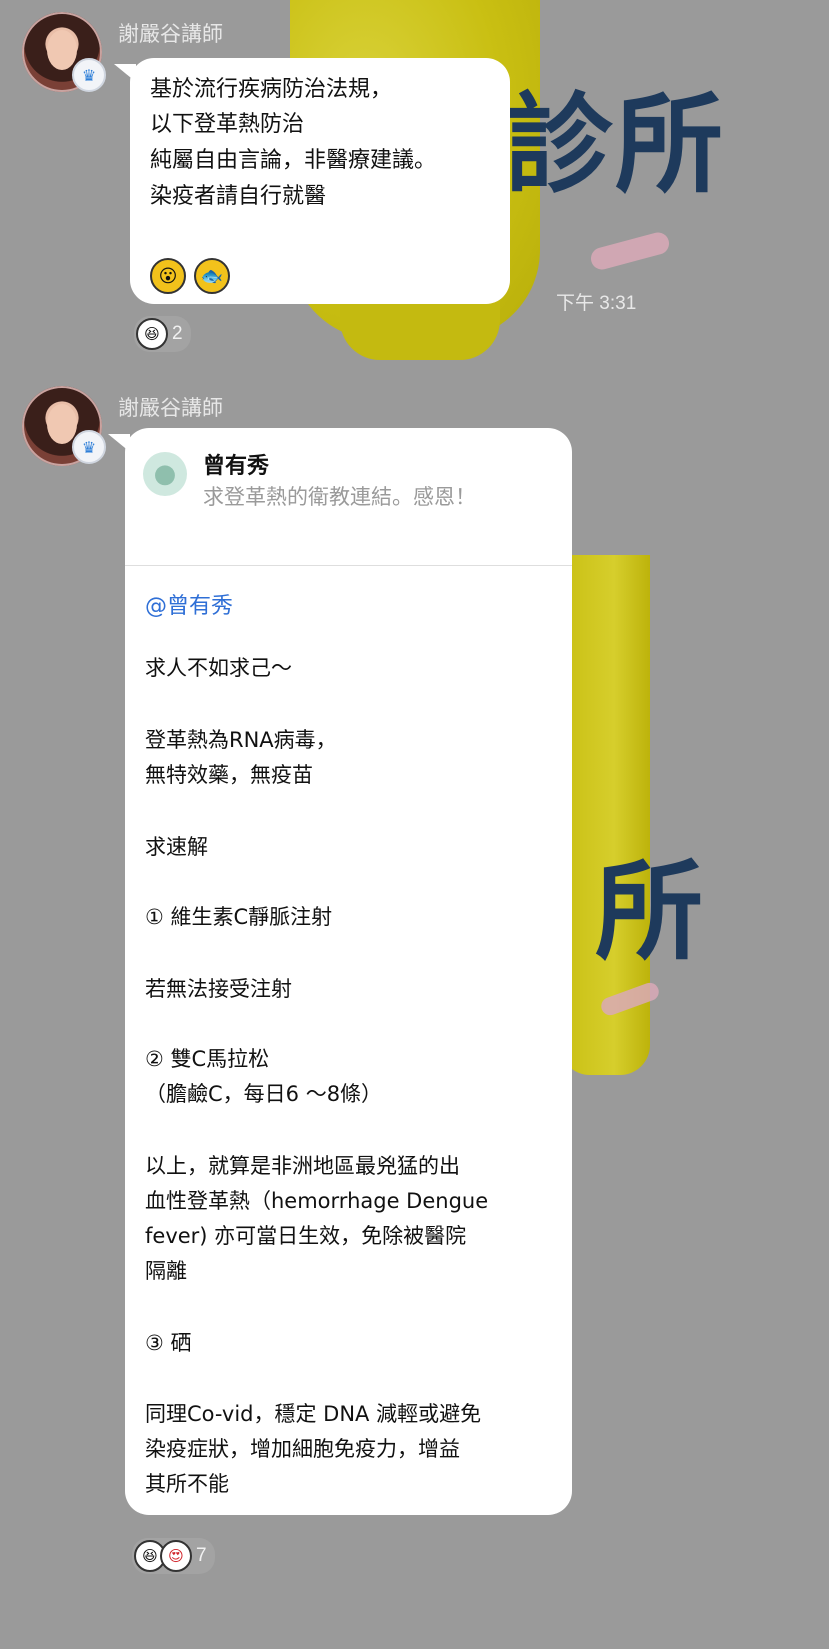 Image resolution: width=829 pixels, height=1649 pixels. I want to click on reaction-pill: 😆 😍 7, so click(173, 1556).